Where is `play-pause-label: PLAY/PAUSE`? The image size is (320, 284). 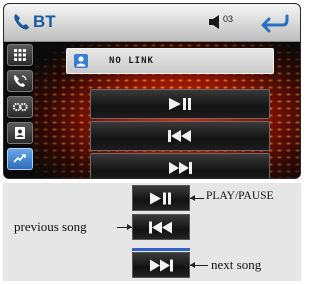
play-pause-label: PLAY/PAUSE is located at coordinates (240, 196).